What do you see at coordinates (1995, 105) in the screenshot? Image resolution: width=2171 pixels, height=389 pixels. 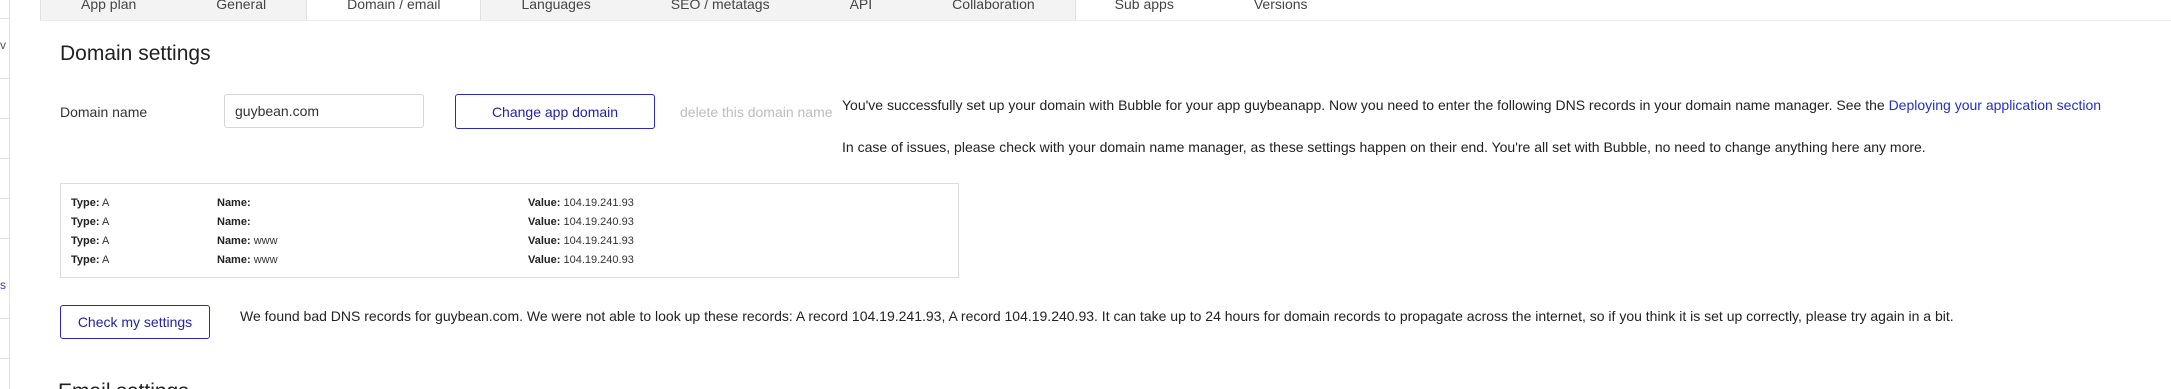 I see `deploying-section-link: Deploying your application section` at bounding box center [1995, 105].